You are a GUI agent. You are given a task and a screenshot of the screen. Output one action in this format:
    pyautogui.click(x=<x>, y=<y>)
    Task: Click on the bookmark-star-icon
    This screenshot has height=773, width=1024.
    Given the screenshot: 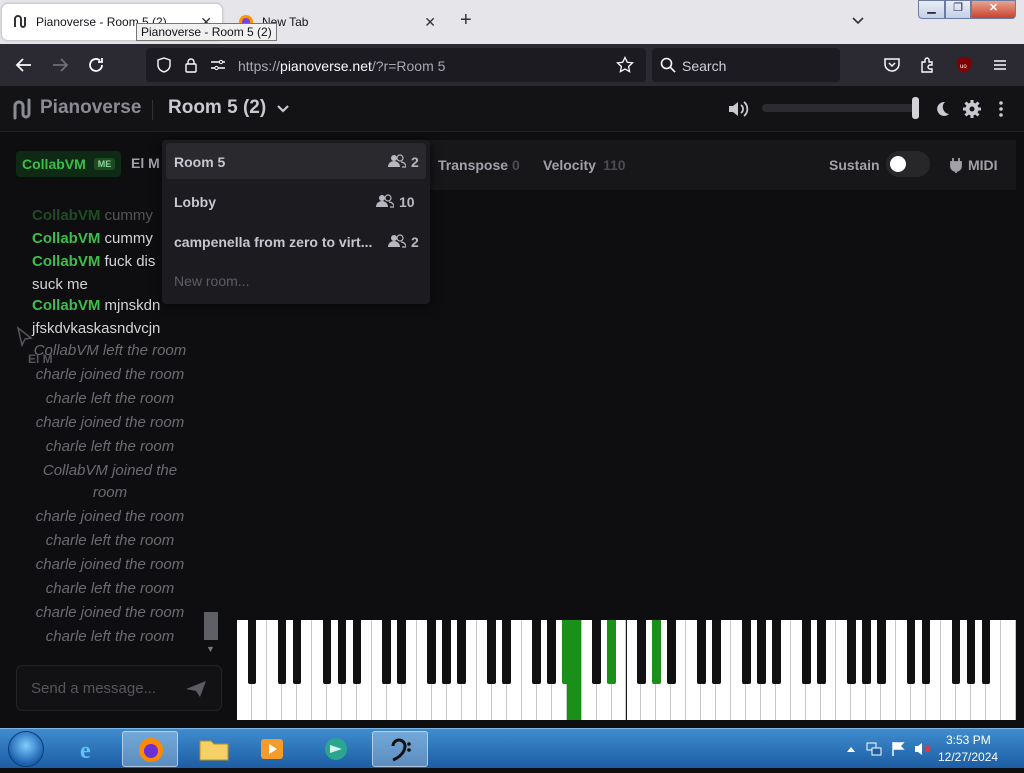 What is the action you would take?
    pyautogui.click(x=625, y=65)
    